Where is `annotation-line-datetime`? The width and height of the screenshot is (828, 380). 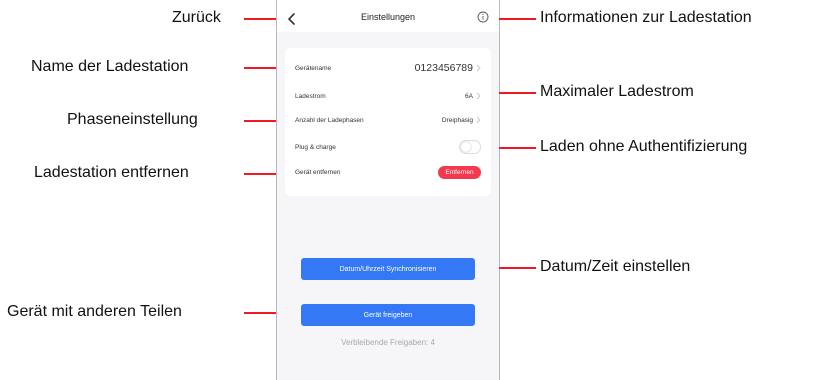
annotation-line-datetime is located at coordinates (517, 268).